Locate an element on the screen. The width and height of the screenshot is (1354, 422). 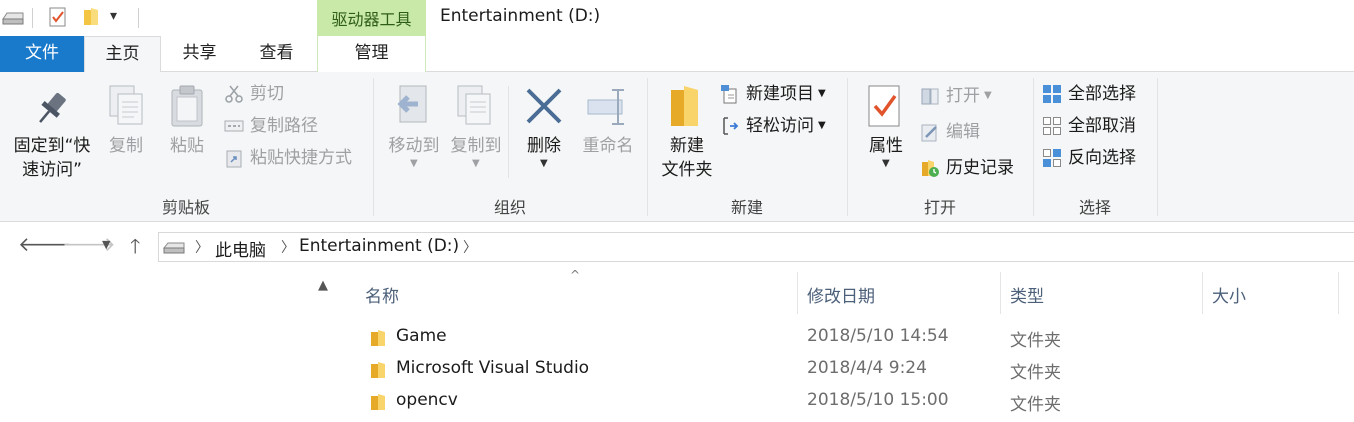
easy-access-label: 轻松访问 is located at coordinates (780, 126).